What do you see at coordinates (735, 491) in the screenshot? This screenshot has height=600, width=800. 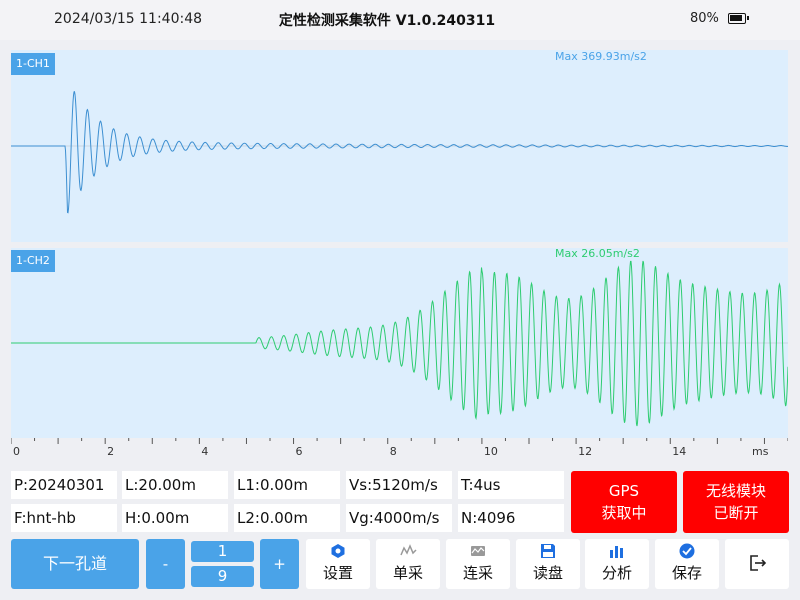 I see `wireless-label: 无线模块` at bounding box center [735, 491].